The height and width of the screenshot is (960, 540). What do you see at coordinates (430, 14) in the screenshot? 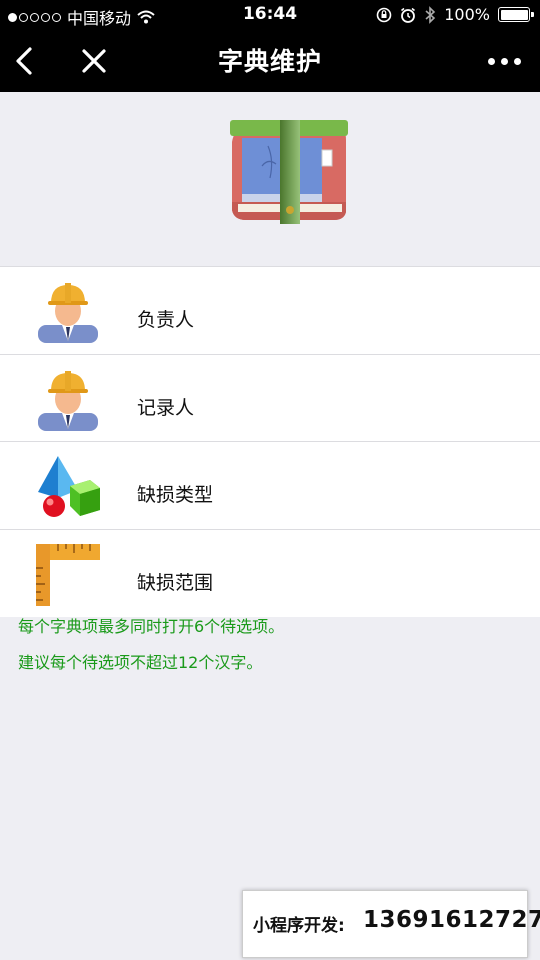
I see `bluetooth-icon` at bounding box center [430, 14].